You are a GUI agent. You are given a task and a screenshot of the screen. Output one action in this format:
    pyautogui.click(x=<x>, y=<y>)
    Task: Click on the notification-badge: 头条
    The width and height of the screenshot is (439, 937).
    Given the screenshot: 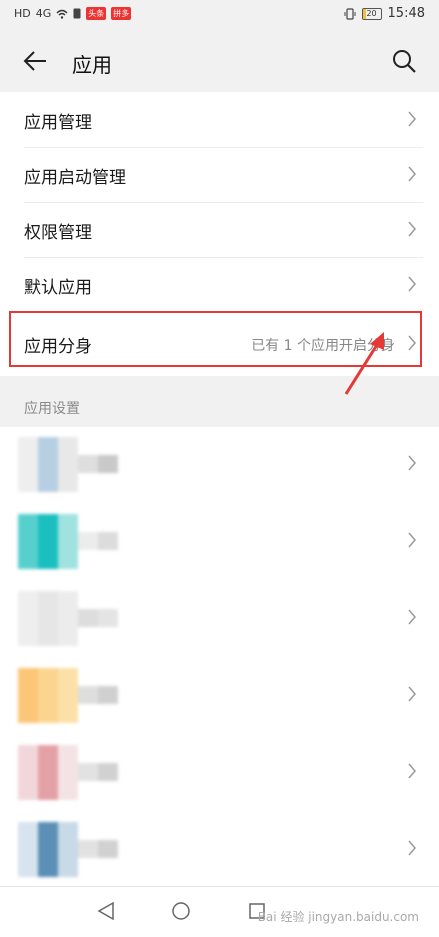 What is the action you would take?
    pyautogui.click(x=96, y=13)
    